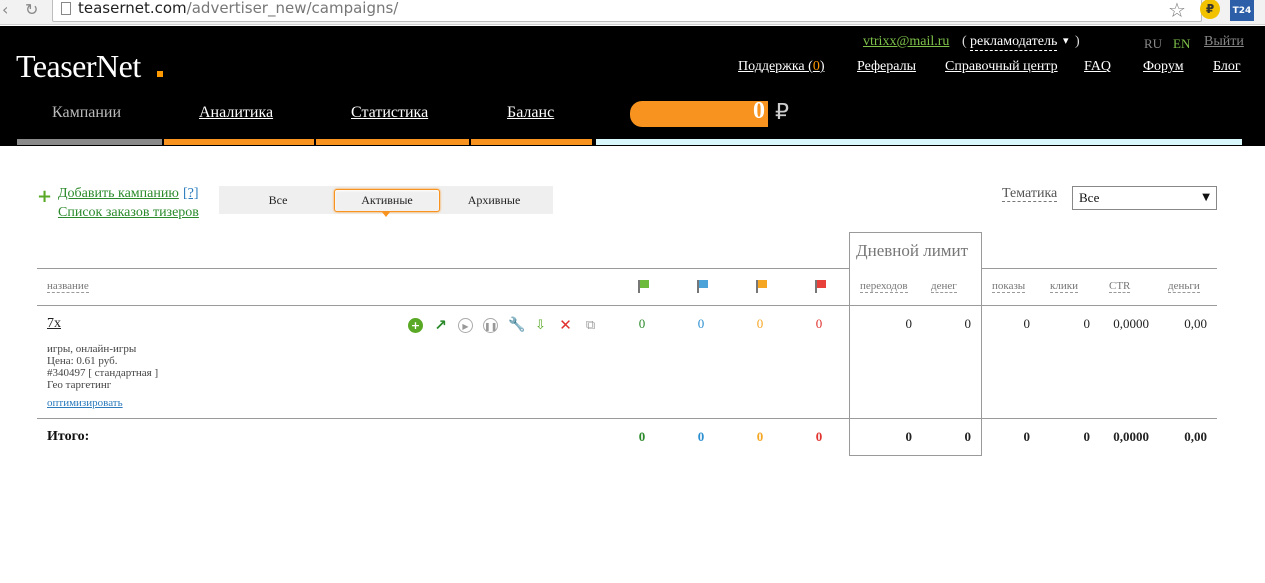  What do you see at coordinates (44, 196) in the screenshot?
I see `plus-icon: +` at bounding box center [44, 196].